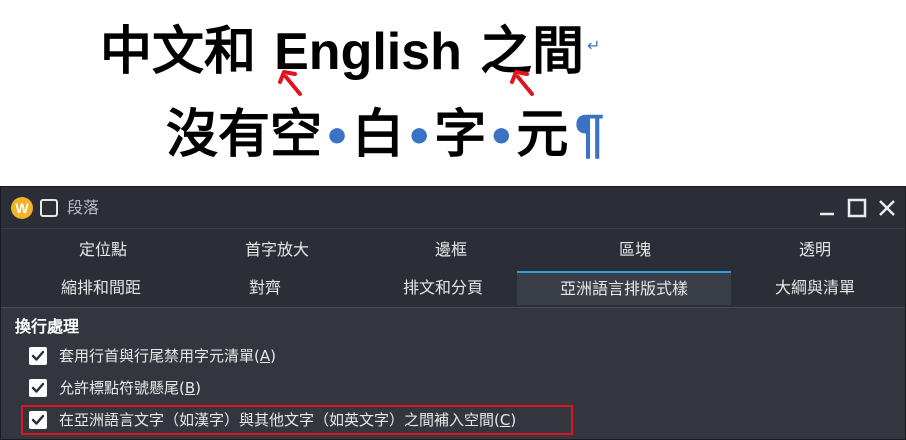 This screenshot has width=906, height=440. Describe the element at coordinates (83, 207) in the screenshot. I see `dialog-title: 段落` at that location.